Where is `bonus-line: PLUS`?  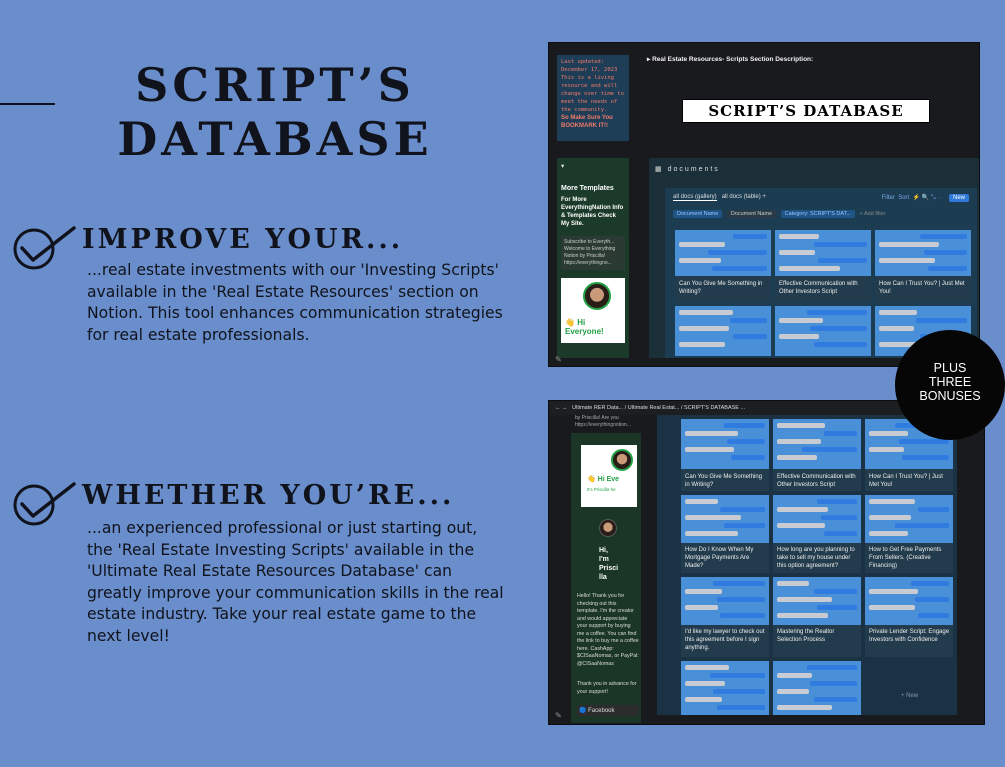 bonus-line: PLUS is located at coordinates (950, 368).